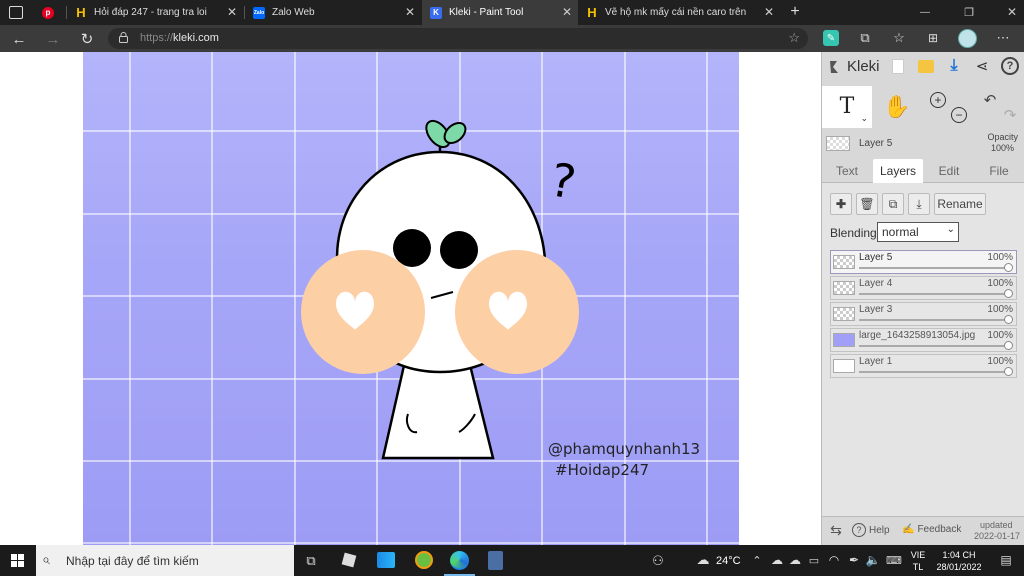 The width and height of the screenshot is (1024, 576). I want to click on swap-icon: ⇆, so click(836, 530).